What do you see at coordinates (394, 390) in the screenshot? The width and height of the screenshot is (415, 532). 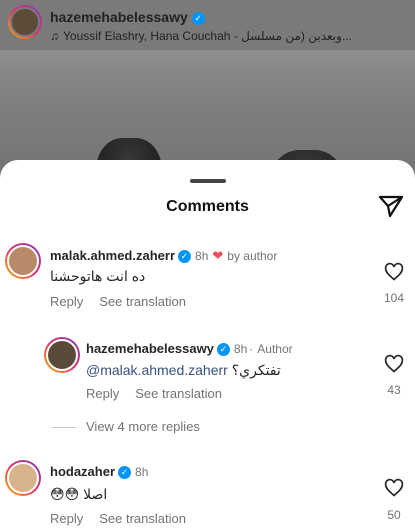 I see `like-count: 43` at bounding box center [394, 390].